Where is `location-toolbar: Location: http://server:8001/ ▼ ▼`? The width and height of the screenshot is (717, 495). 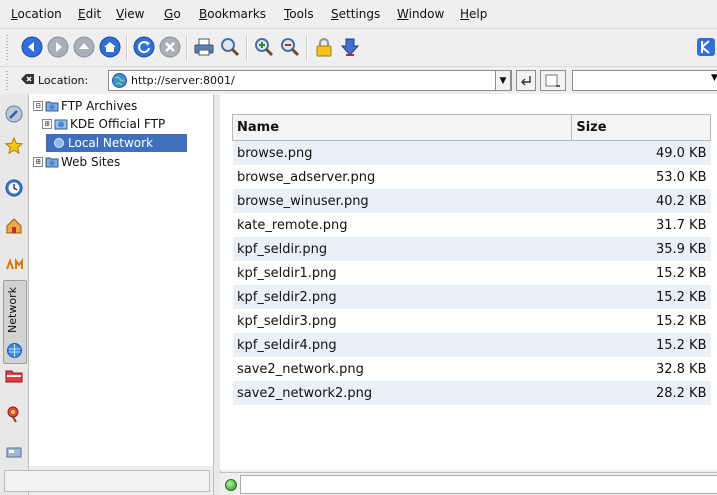
location-toolbar: Location: http://server:8001/ ▼ ▼ is located at coordinates (358, 81).